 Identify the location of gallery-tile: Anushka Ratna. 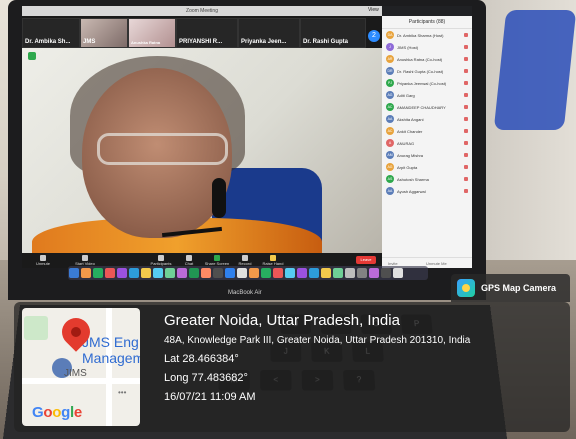
(152, 33).